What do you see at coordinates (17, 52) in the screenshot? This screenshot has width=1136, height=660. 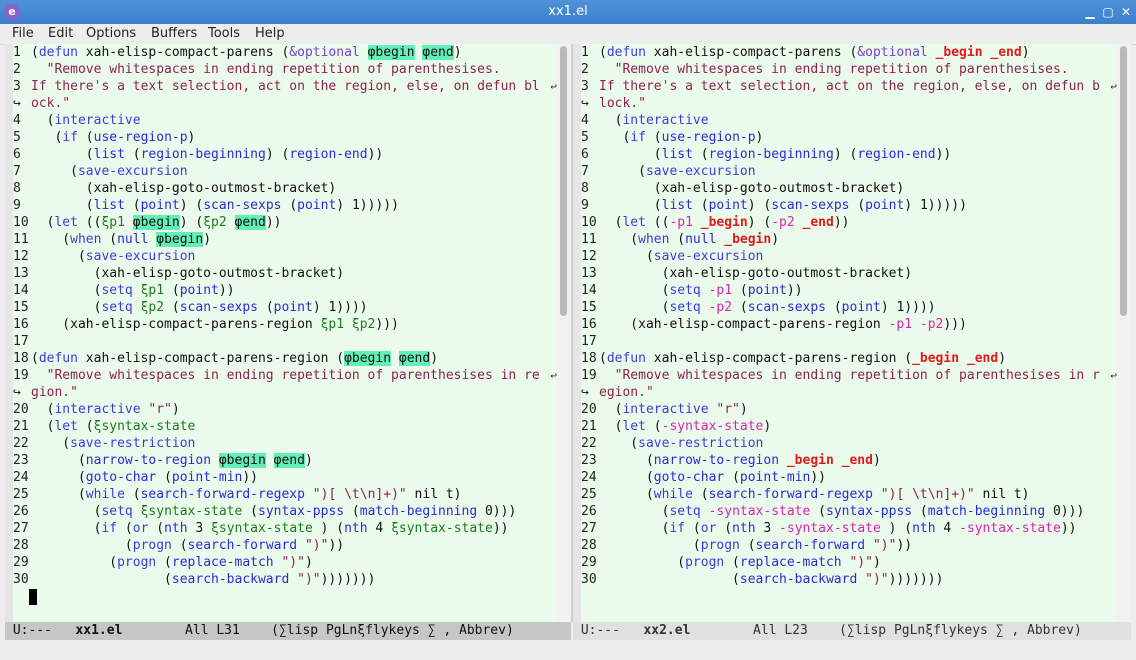 I see `line-number: 1` at bounding box center [17, 52].